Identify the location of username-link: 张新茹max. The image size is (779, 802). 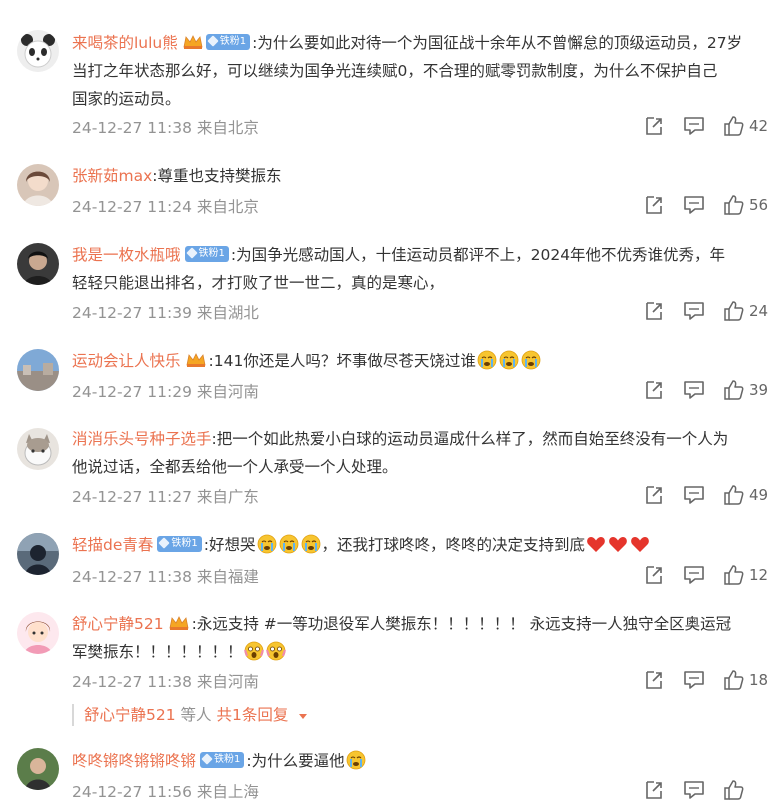
(112, 176).